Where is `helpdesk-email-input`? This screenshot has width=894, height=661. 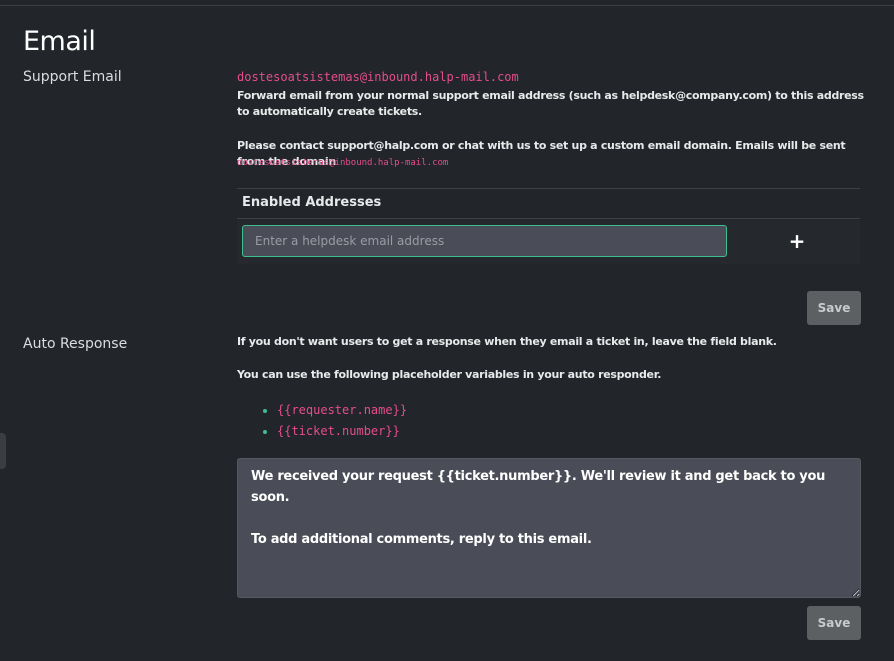 helpdesk-email-input is located at coordinates (484, 241).